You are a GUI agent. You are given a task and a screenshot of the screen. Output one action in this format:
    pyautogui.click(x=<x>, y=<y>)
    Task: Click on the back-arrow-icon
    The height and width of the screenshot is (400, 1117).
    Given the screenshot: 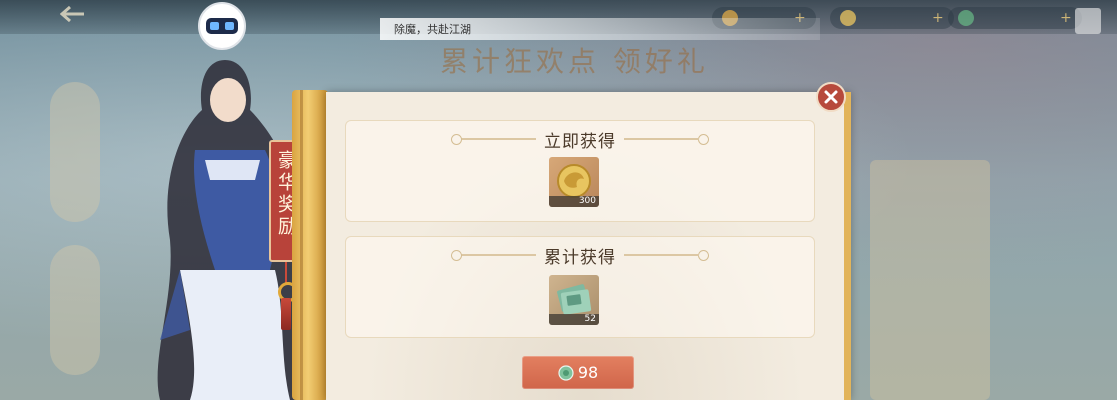 What is the action you would take?
    pyautogui.click(x=72, y=14)
    